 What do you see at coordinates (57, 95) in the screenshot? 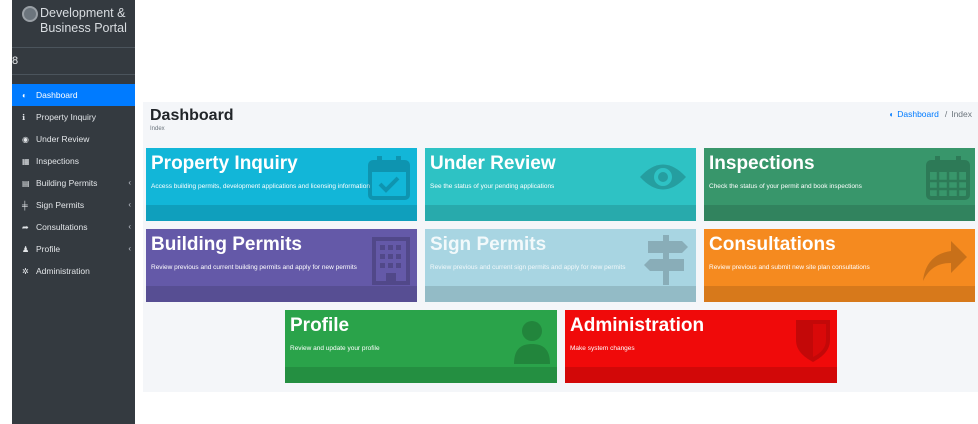
I see `sidebar-item-label: Dashboard` at bounding box center [57, 95].